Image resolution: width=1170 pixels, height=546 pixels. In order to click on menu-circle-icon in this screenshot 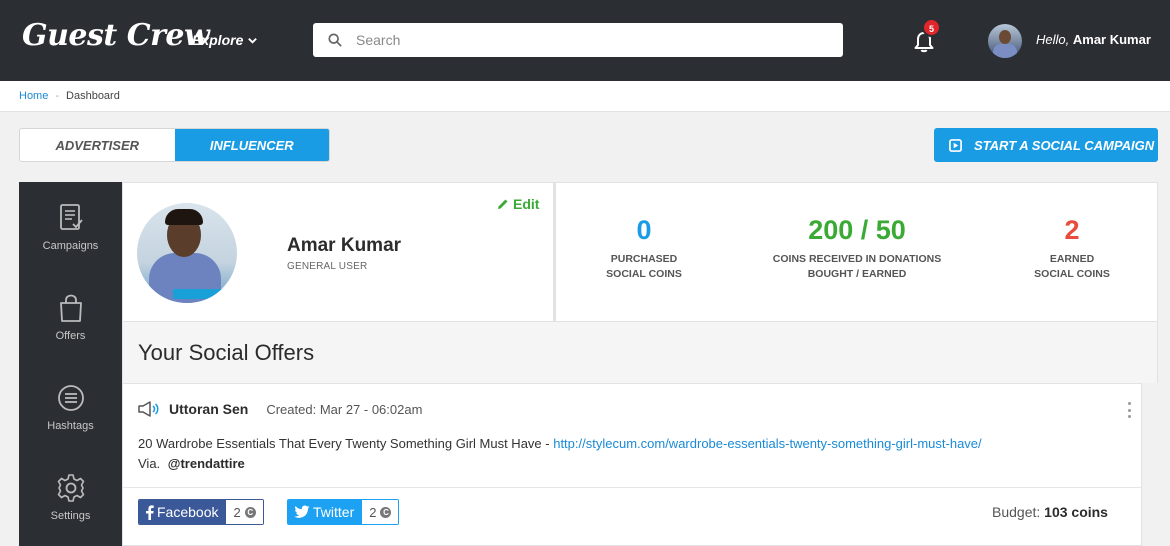, I will do `click(70, 398)`.